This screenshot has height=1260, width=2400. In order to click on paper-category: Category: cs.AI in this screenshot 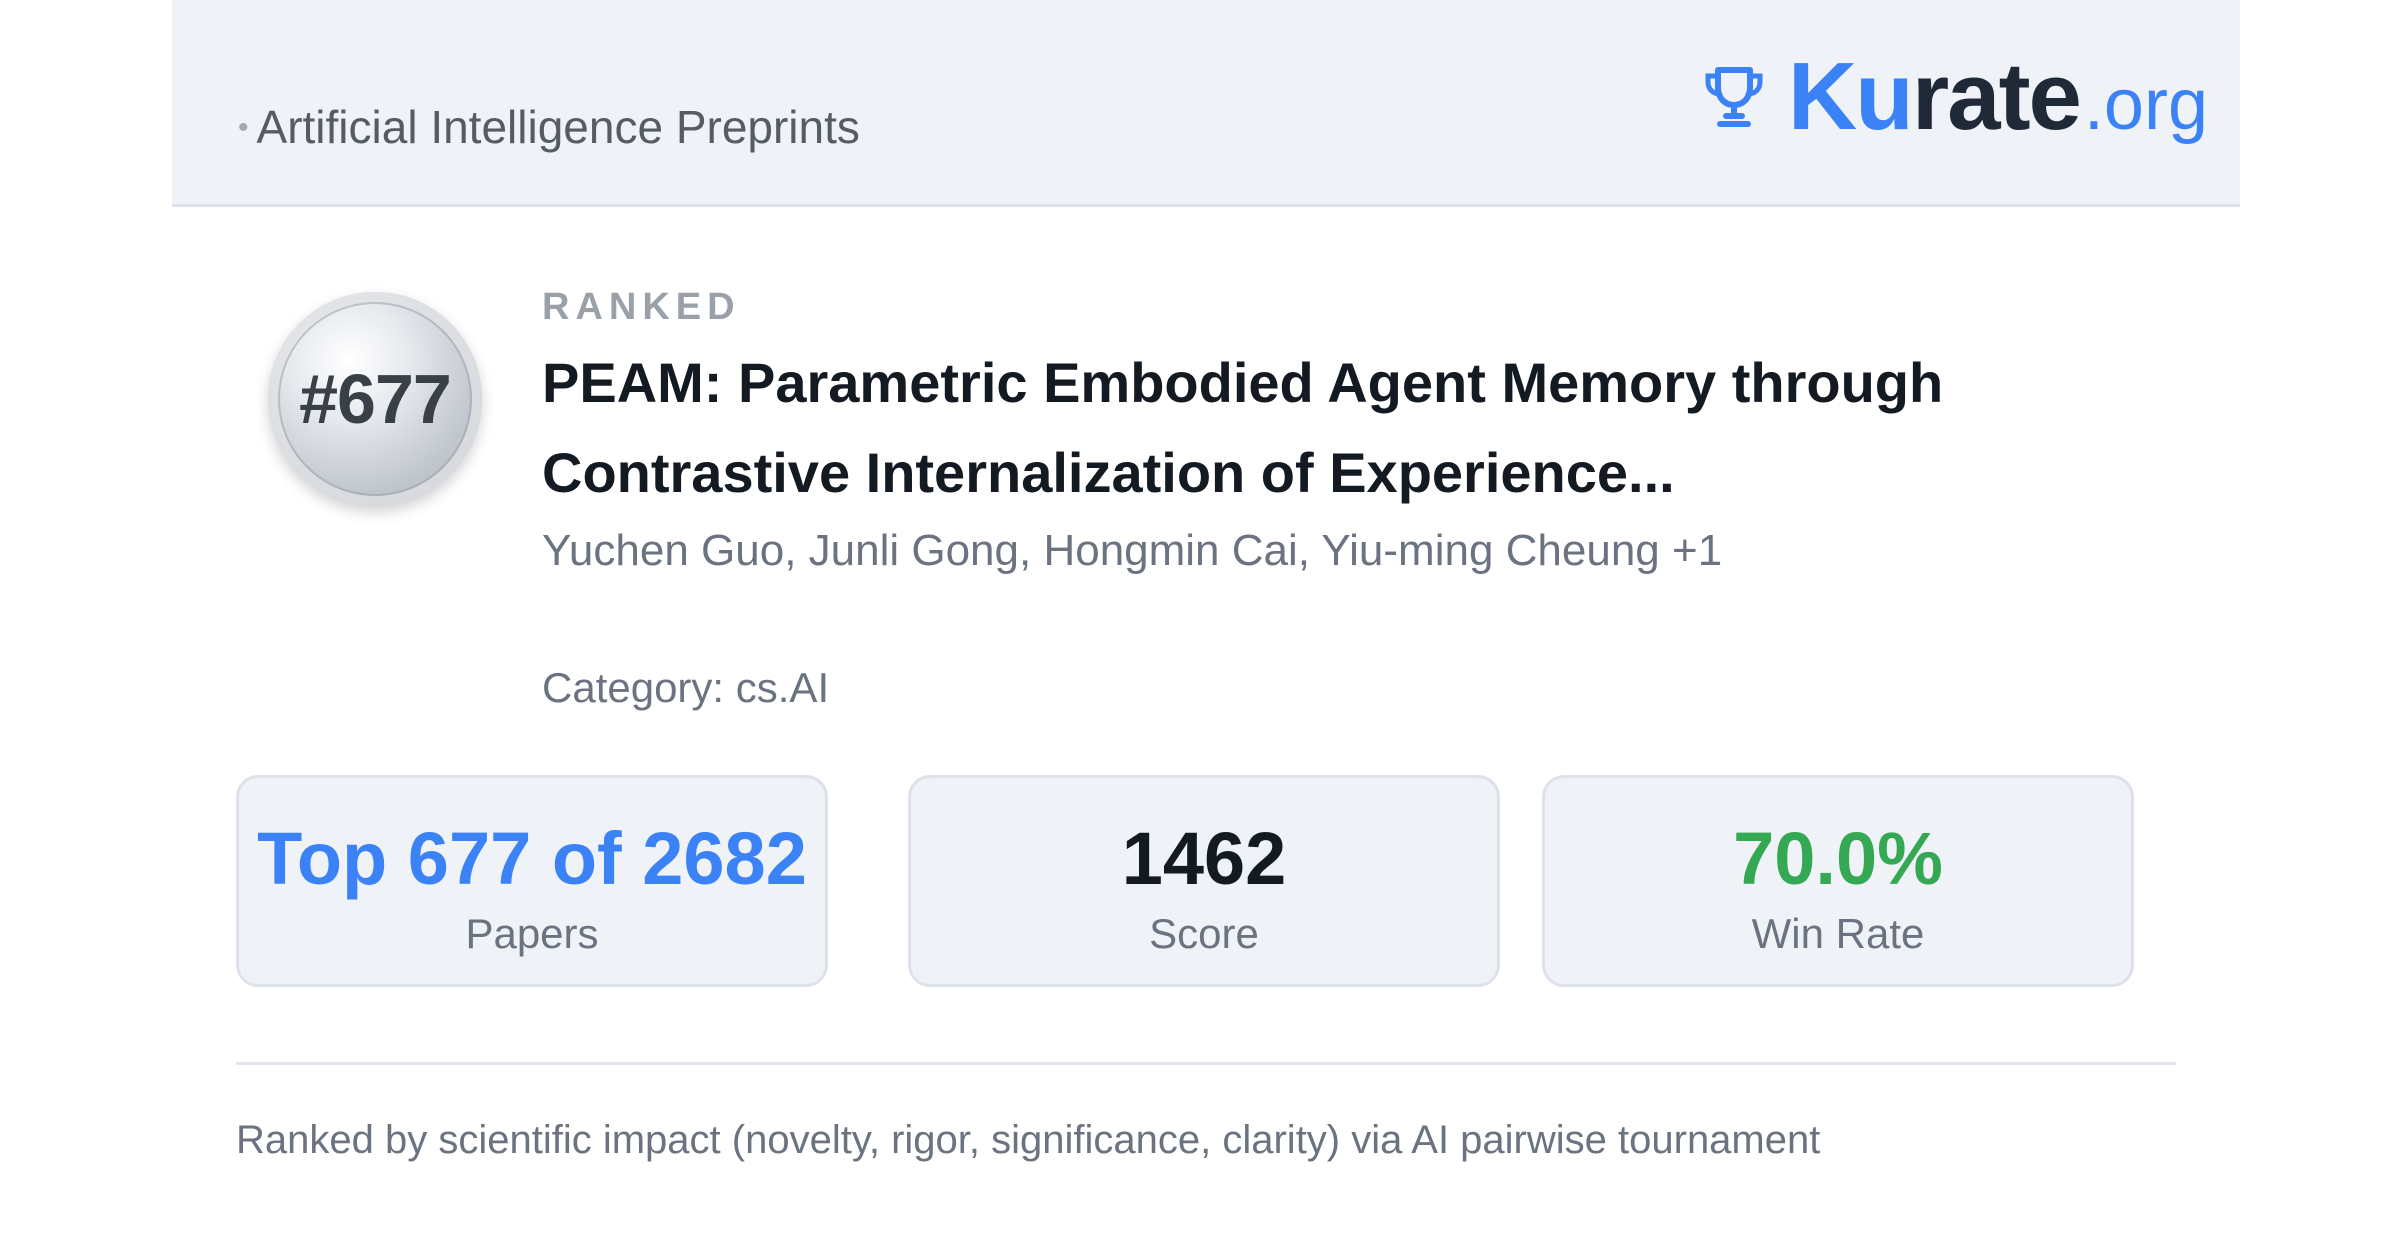, I will do `click(686, 687)`.